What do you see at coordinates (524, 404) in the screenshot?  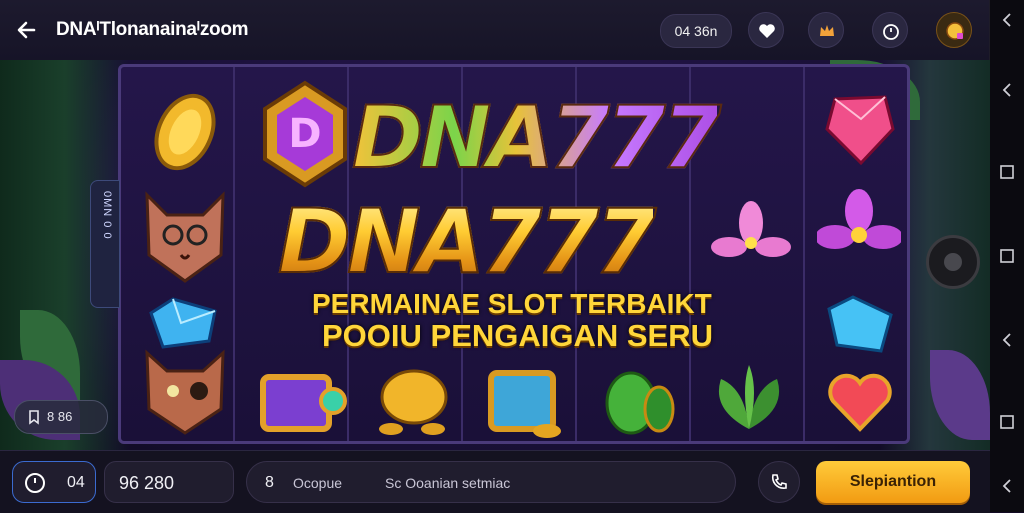 I see `treasure-chest-symbol` at bounding box center [524, 404].